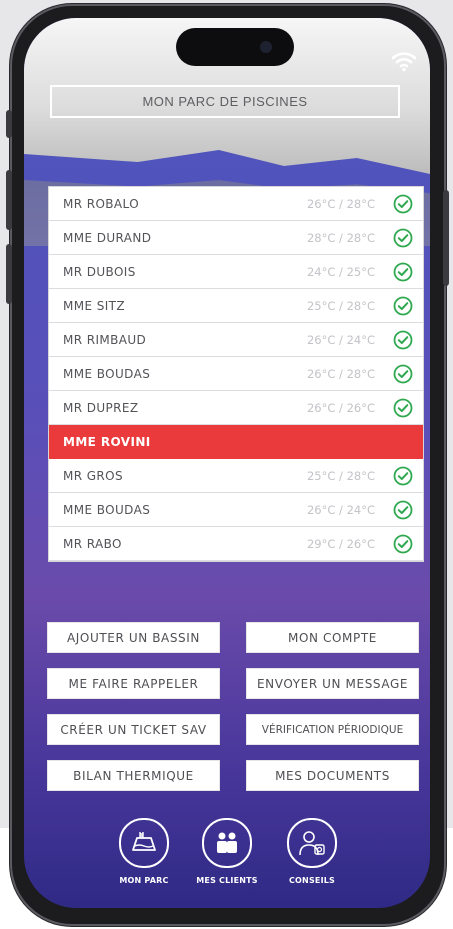 Image resolution: width=453 pixels, height=929 pixels. Describe the element at coordinates (93, 475) in the screenshot. I see `pool-owner-name: MR GROS` at that location.